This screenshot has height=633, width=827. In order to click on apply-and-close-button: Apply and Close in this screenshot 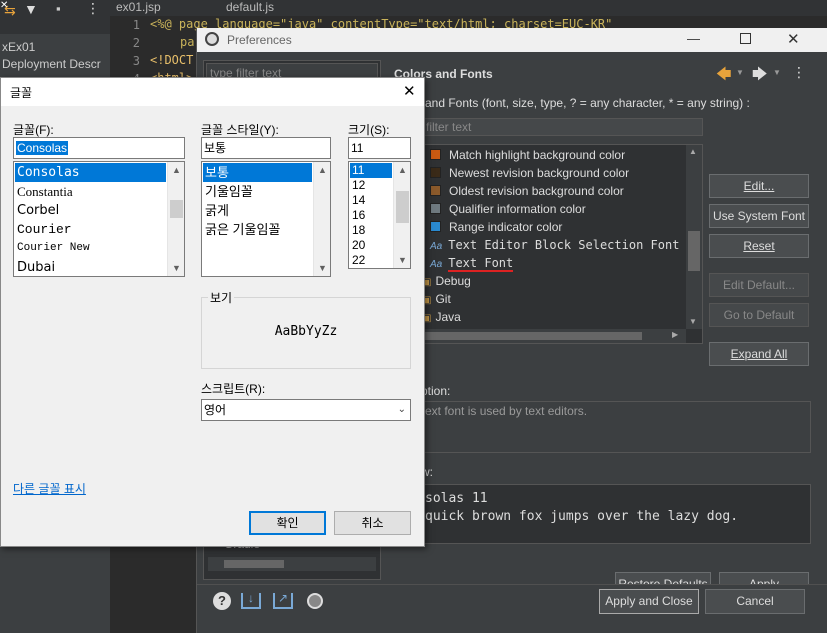, I will do `click(649, 601)`.